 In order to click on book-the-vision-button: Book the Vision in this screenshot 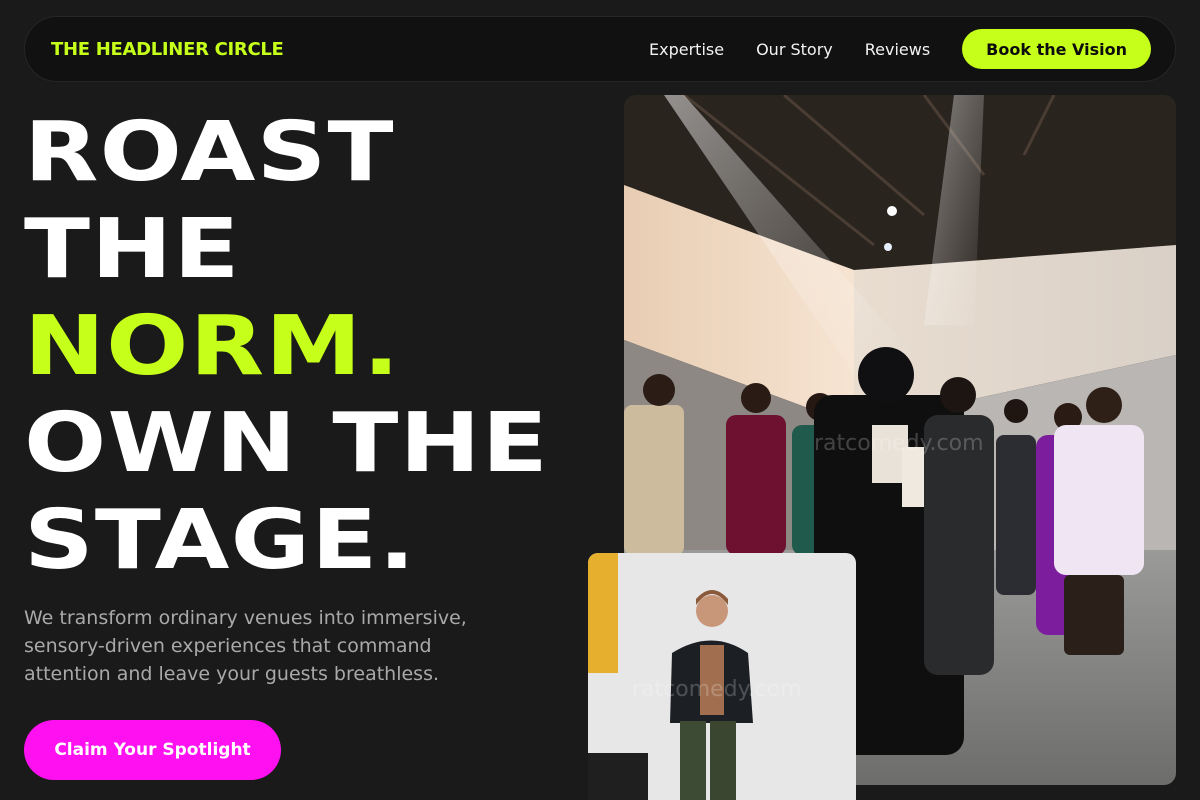, I will do `click(1056, 49)`.